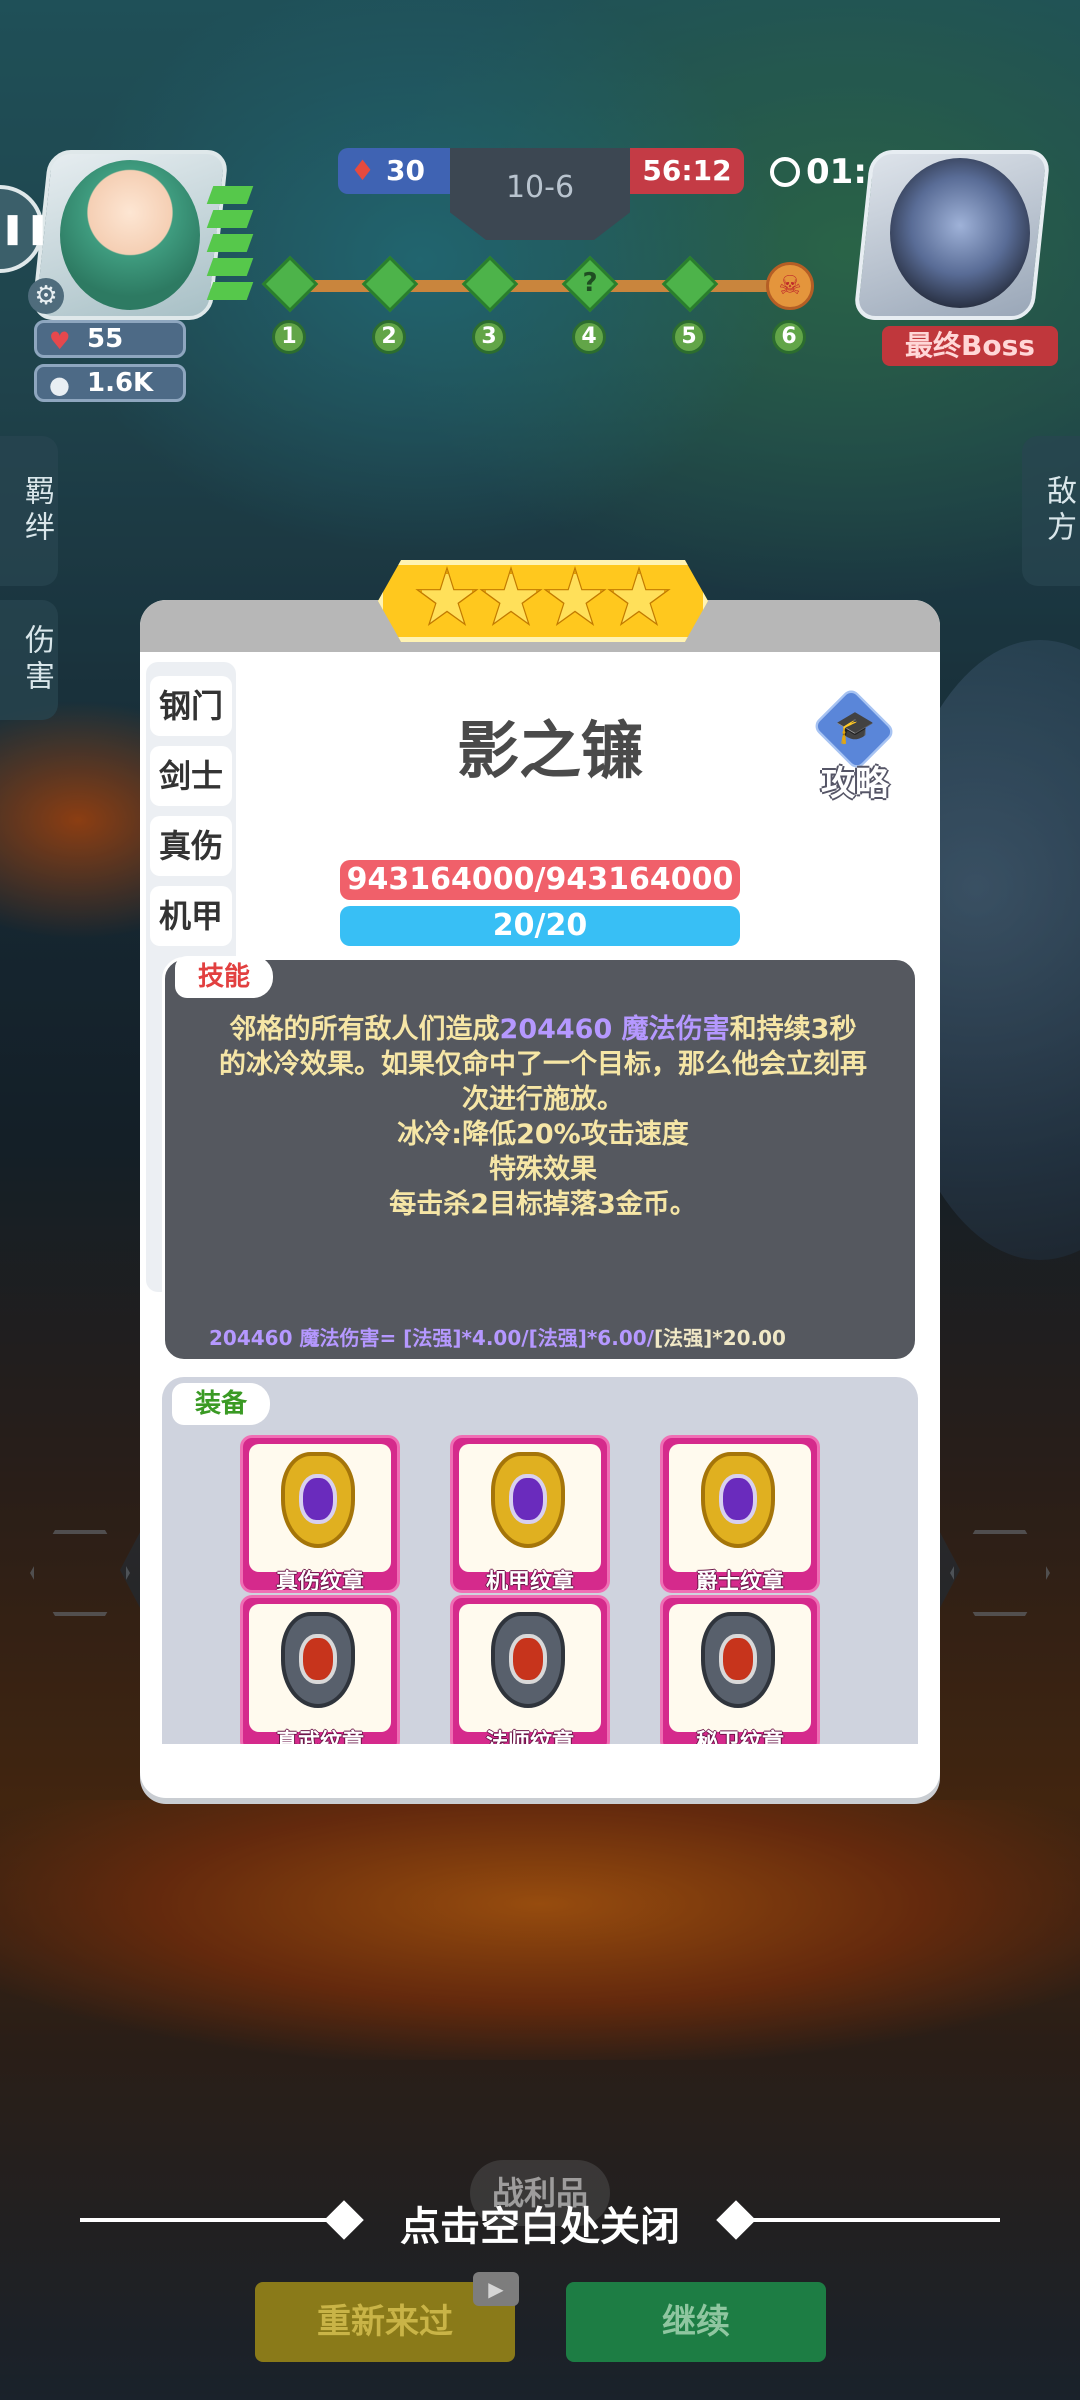 The width and height of the screenshot is (1080, 2400). Describe the element at coordinates (385, 2322) in the screenshot. I see `retry-label: 重新来过` at that location.